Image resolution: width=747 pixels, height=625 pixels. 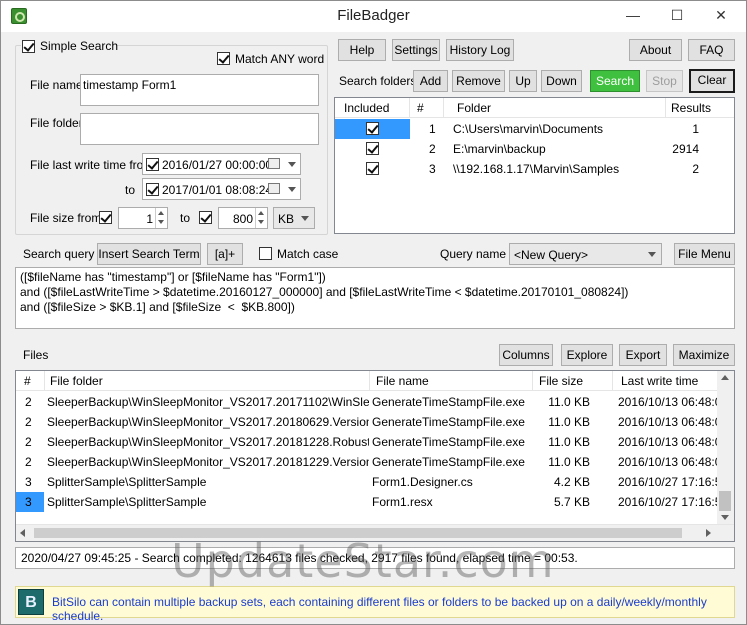 I want to click on file-number: 2, so click(x=28, y=462).